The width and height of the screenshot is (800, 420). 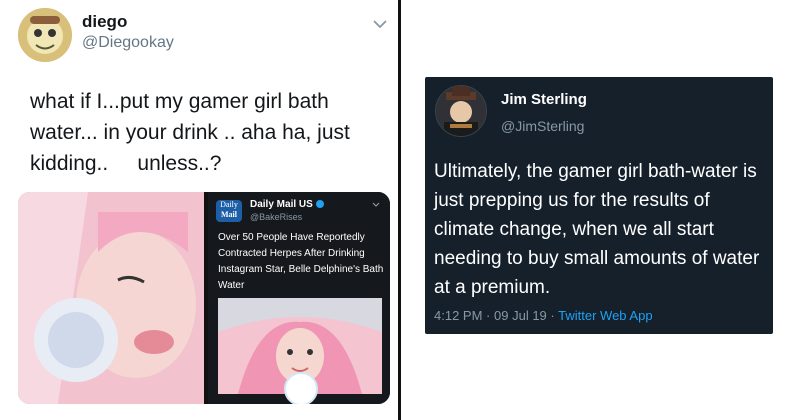 I want to click on tweet-text-line: water... in your drink .. aha ha, just, so click(x=190, y=132).